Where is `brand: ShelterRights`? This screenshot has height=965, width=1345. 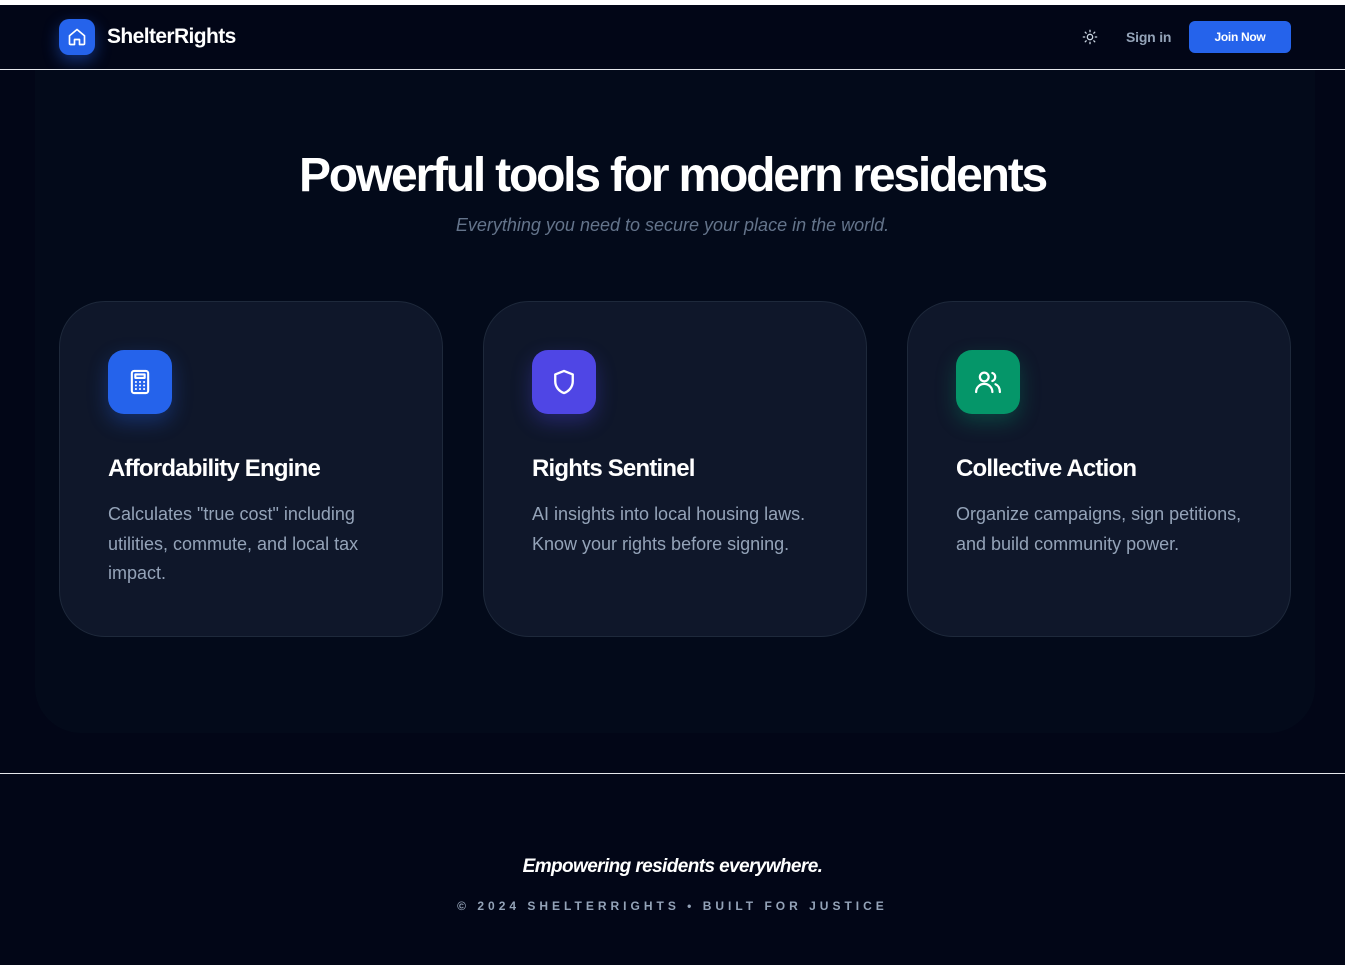 brand: ShelterRights is located at coordinates (147, 37).